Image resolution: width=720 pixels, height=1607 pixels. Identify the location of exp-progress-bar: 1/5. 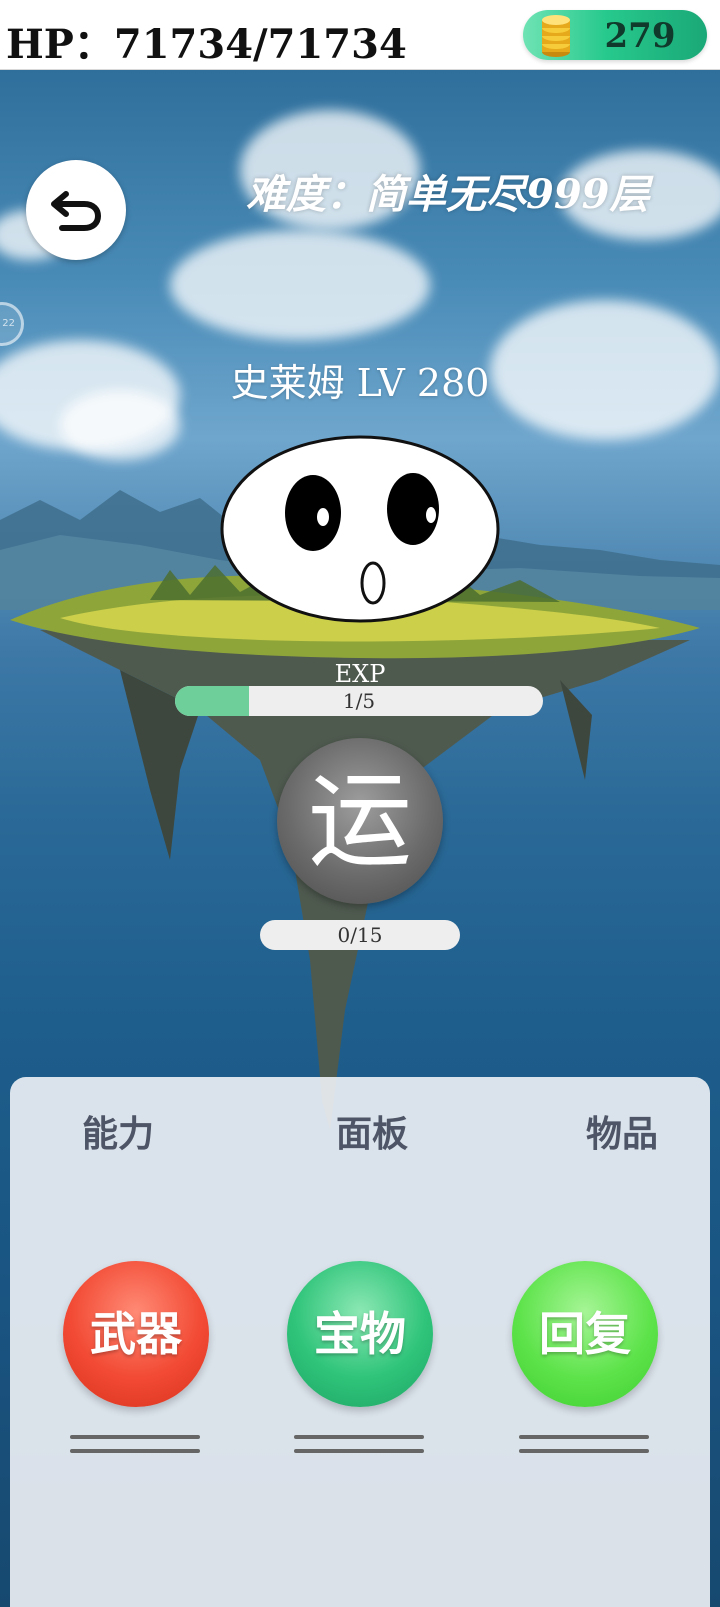
(359, 701).